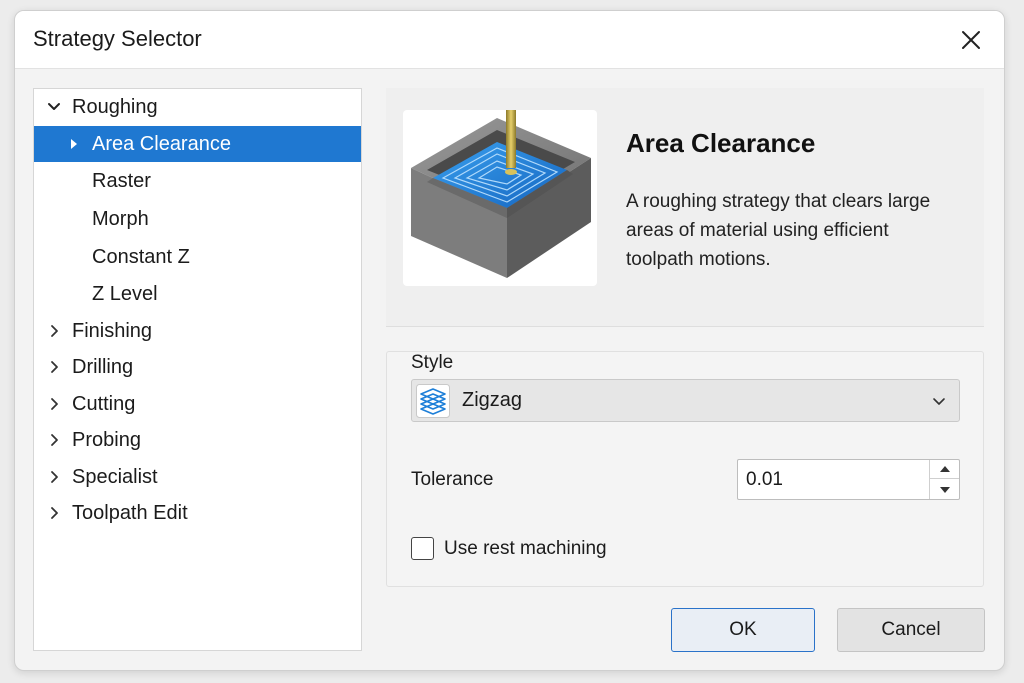 The image size is (1024, 683). I want to click on tree-item-specialist: Specialist, so click(197, 477).